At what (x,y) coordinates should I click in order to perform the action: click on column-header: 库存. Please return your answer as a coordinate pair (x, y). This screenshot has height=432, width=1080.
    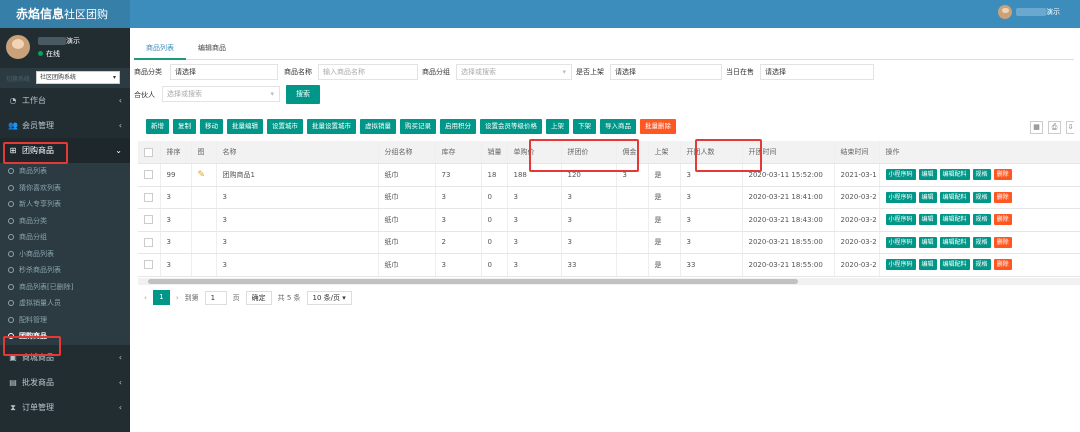
    Looking at the image, I should click on (458, 152).